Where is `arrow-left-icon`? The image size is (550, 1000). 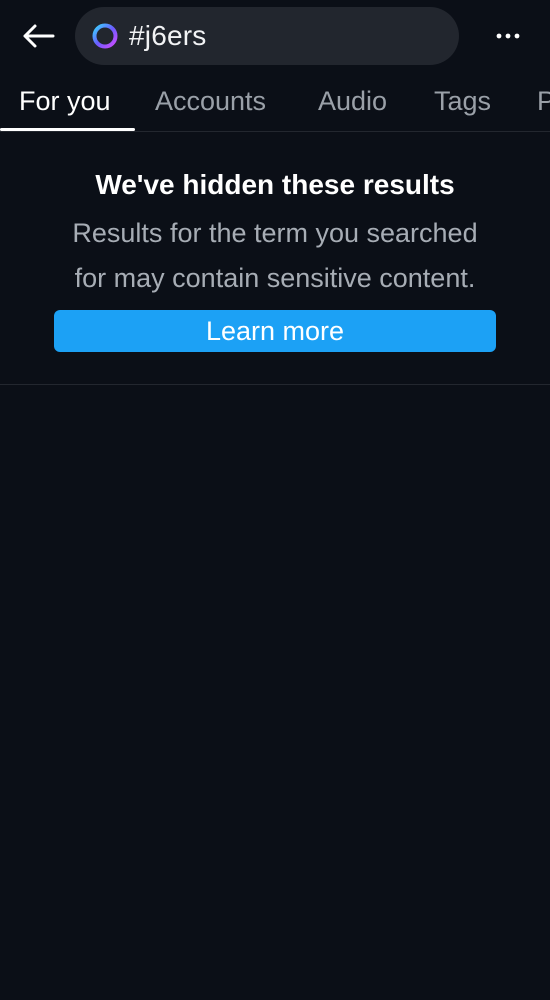 arrow-left-icon is located at coordinates (39, 36).